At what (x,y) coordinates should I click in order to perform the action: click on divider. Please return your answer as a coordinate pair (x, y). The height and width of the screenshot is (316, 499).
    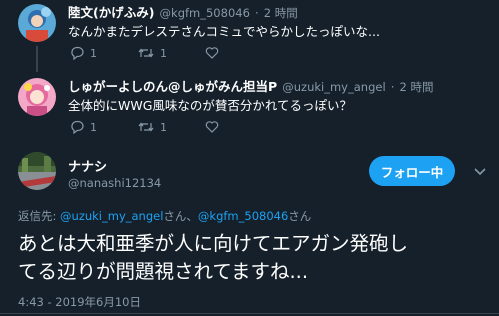
    Looking at the image, I should click on (249, 313).